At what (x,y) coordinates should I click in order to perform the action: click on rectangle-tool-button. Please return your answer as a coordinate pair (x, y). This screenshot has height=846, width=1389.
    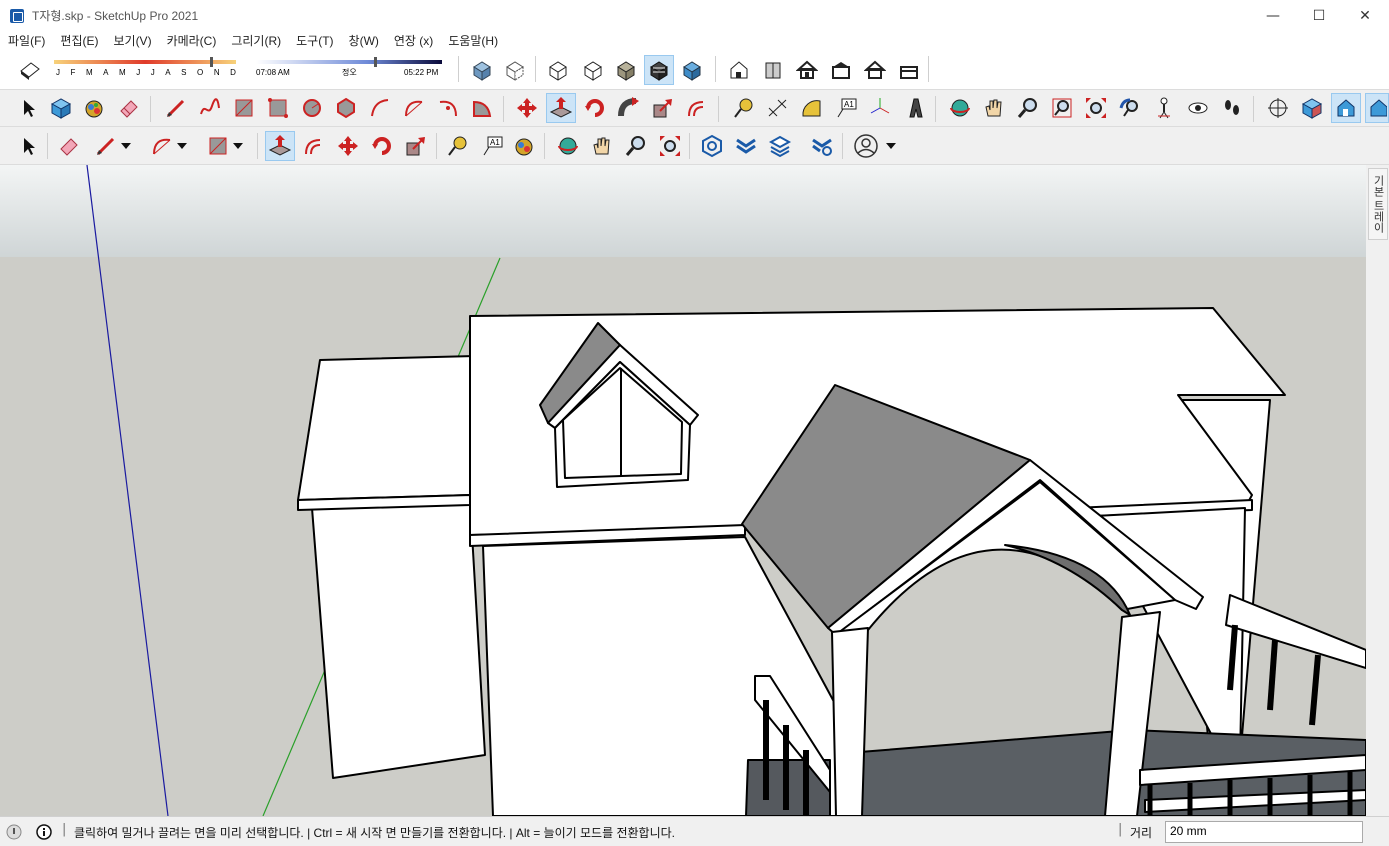
    Looking at the image, I should click on (244, 108).